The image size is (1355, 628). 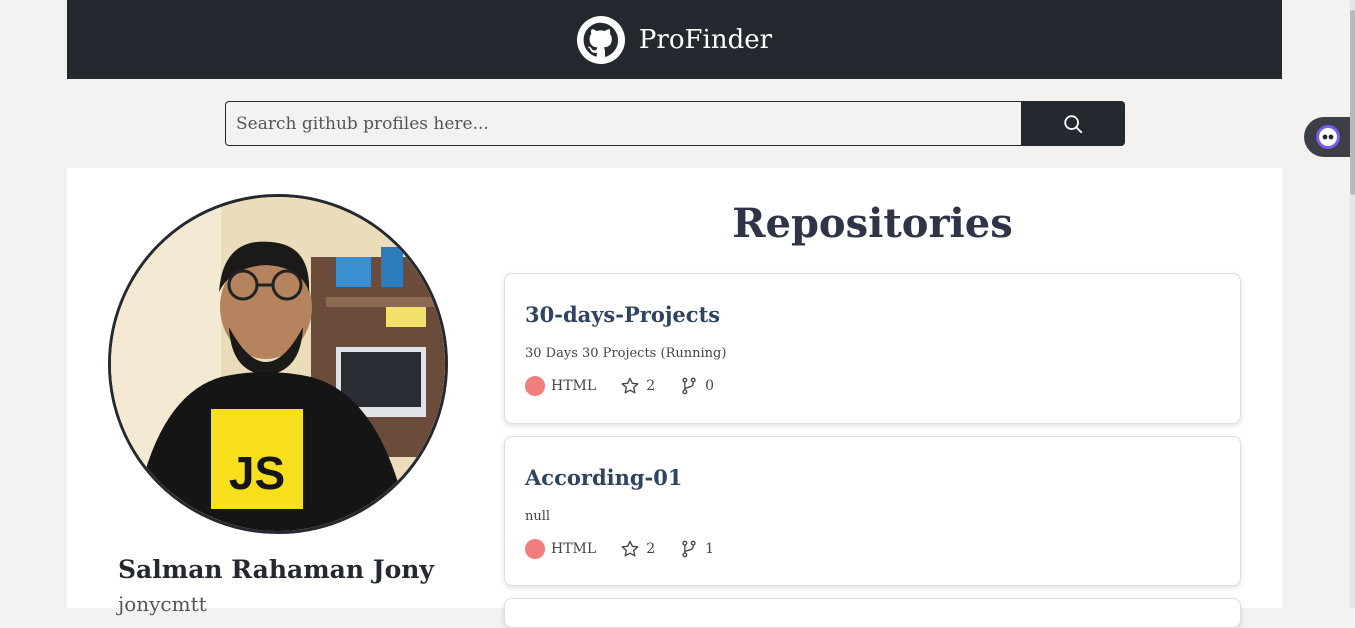 I want to click on avatar: JS, so click(x=278, y=364).